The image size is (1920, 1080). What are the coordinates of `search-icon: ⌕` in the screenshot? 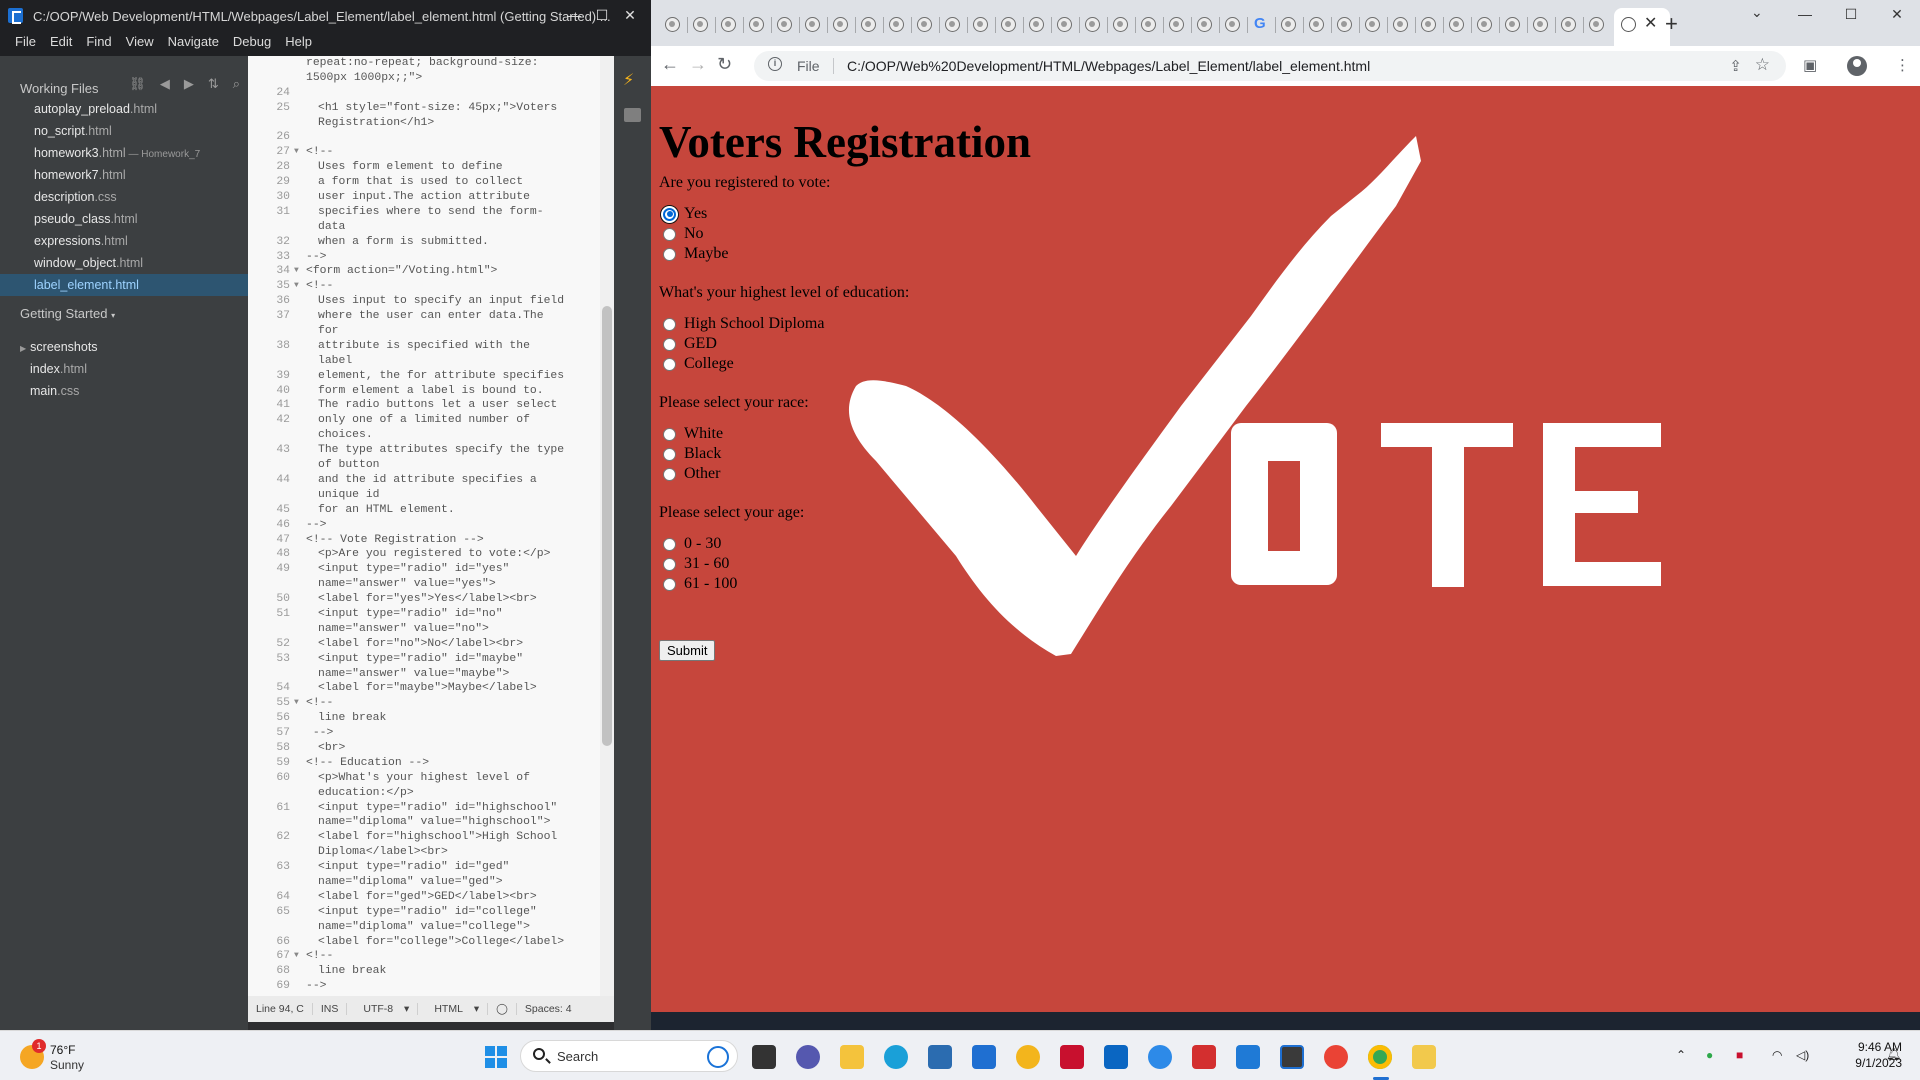 It's located at (236, 84).